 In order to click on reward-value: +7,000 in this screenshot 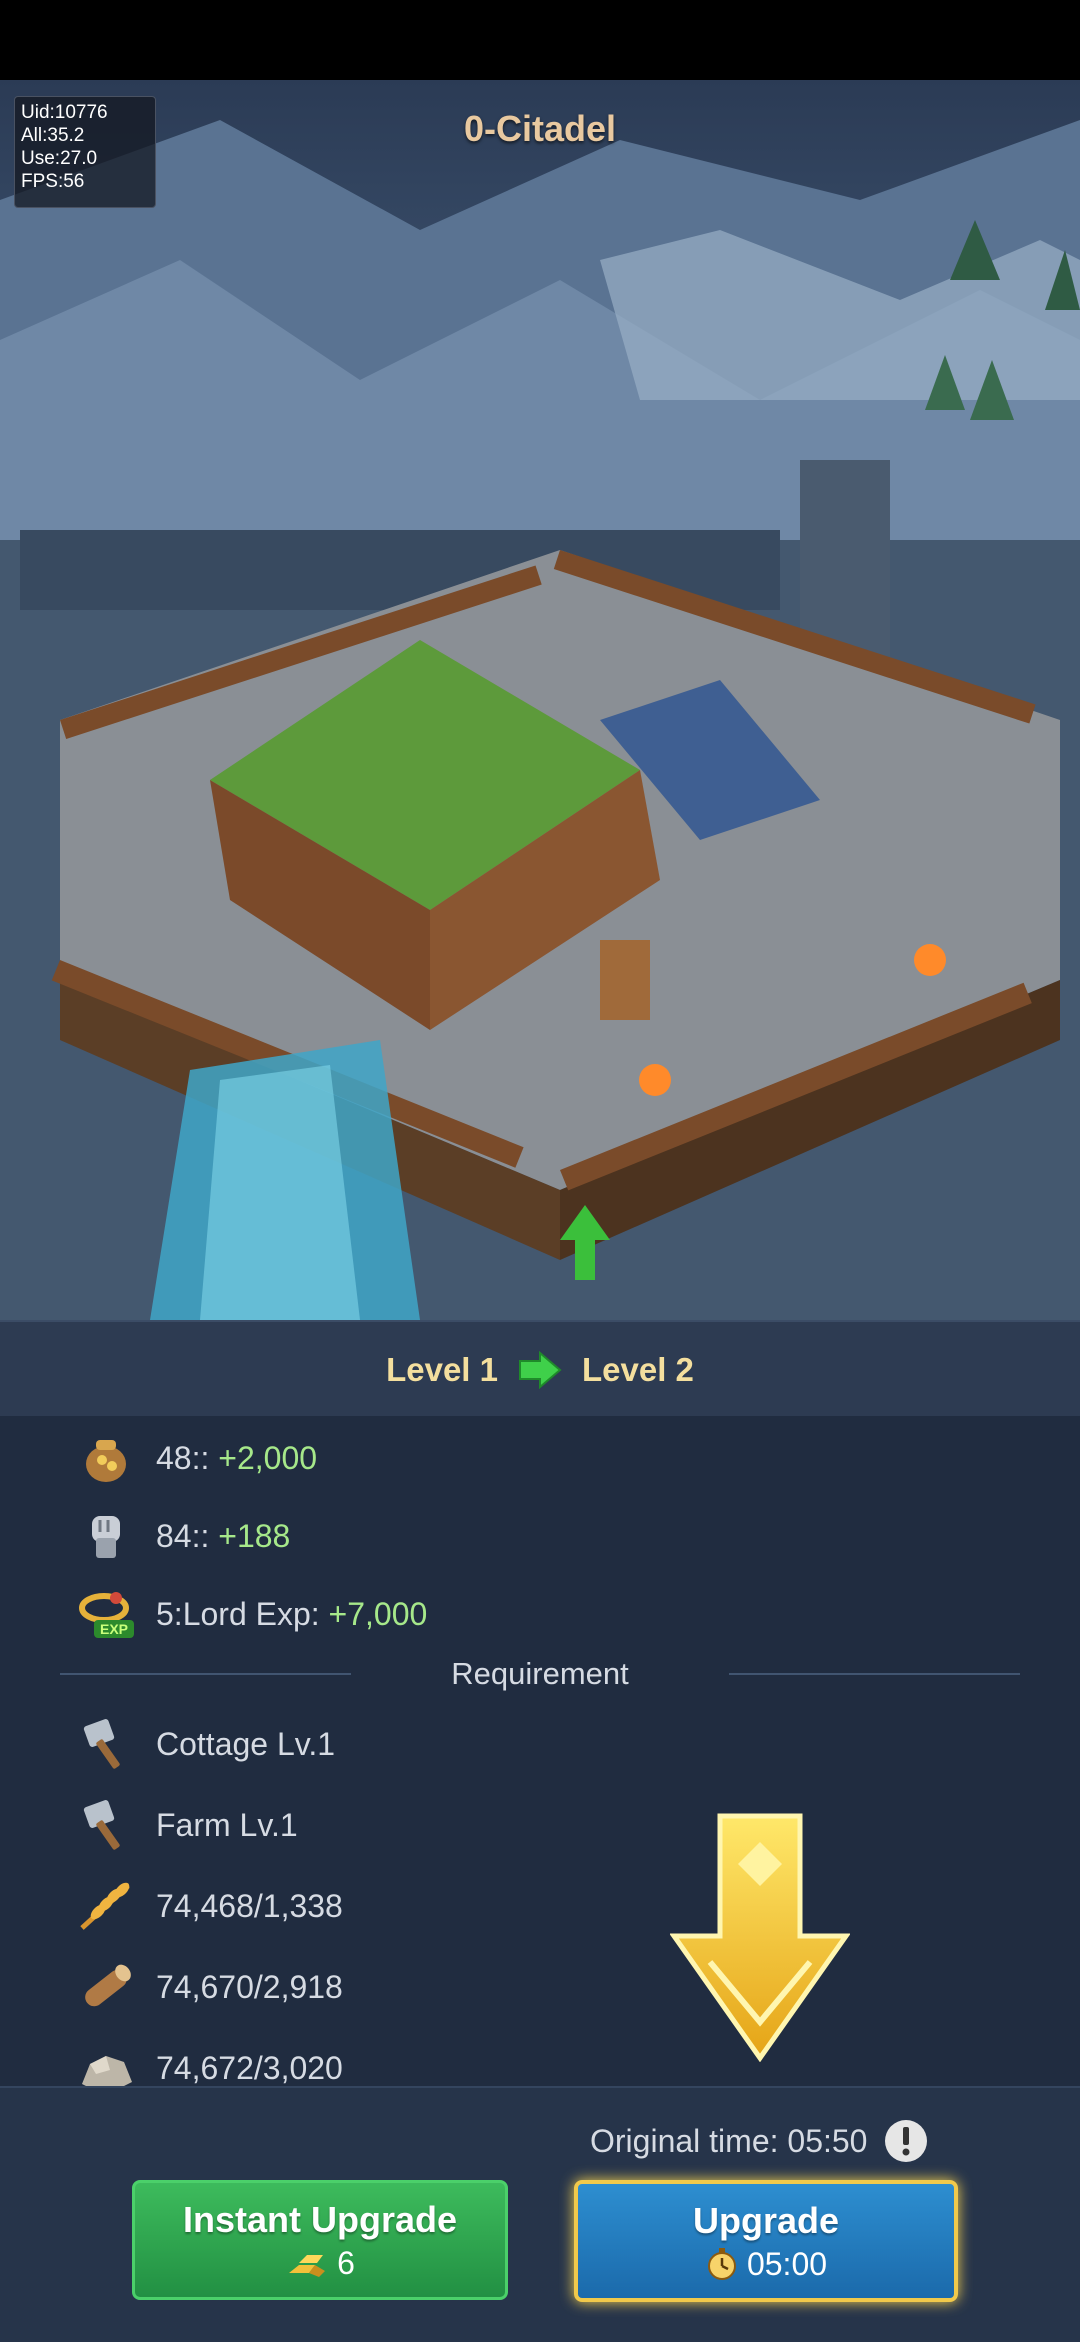, I will do `click(378, 1613)`.